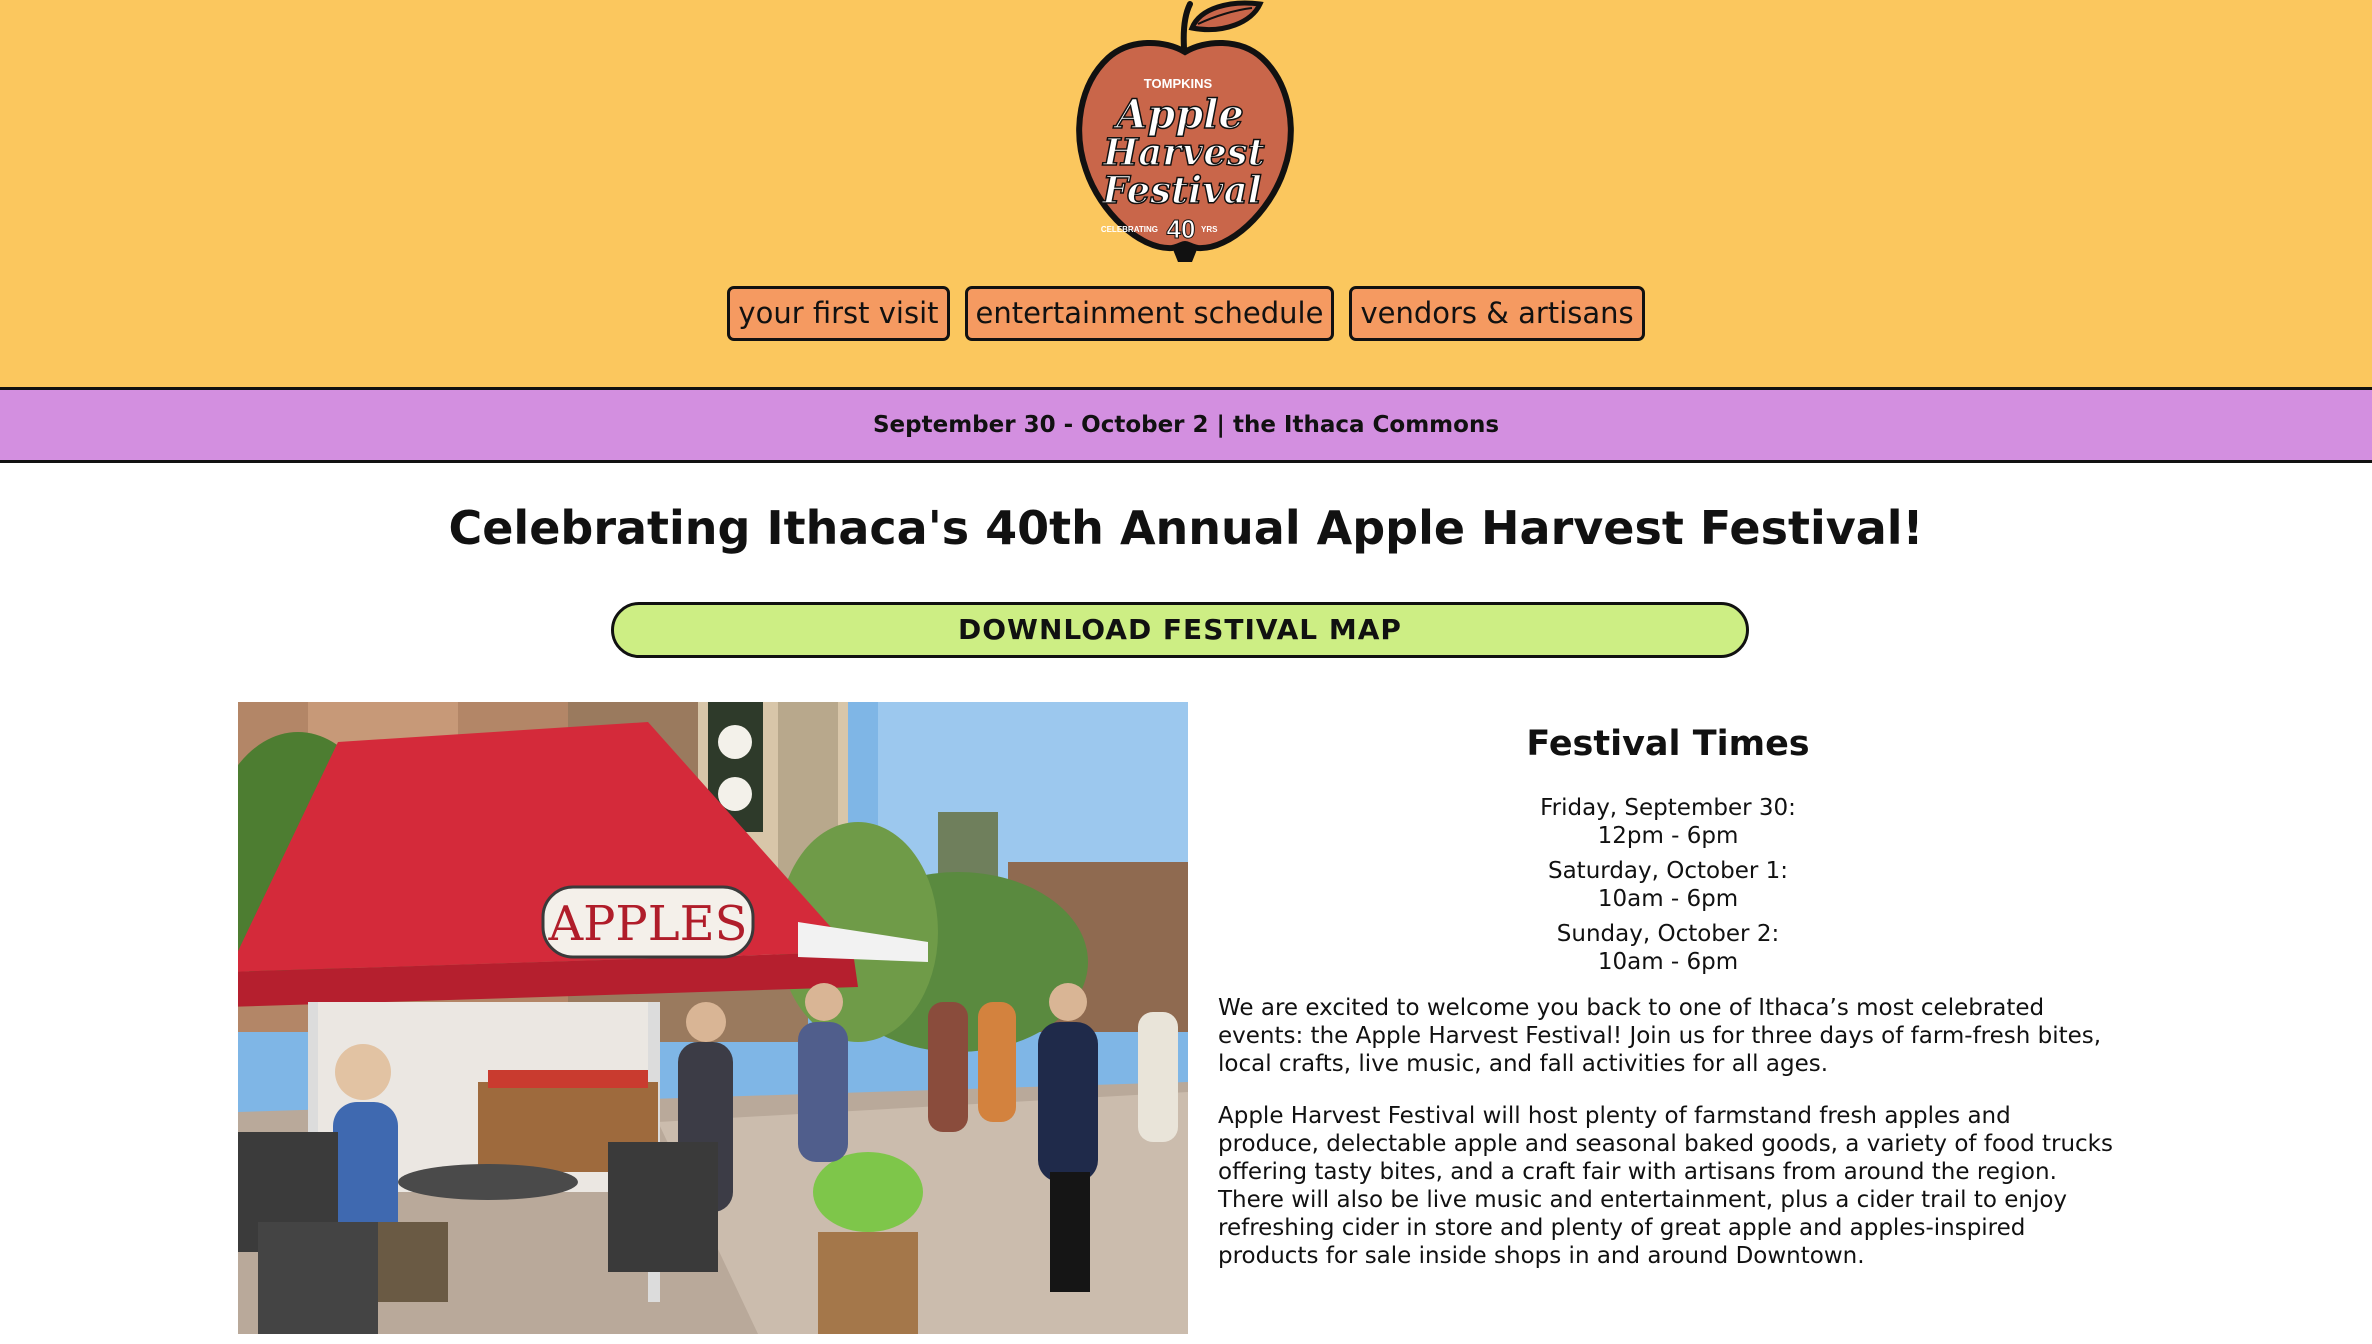 The width and height of the screenshot is (2372, 1344). What do you see at coordinates (1668, 934) in the screenshot?
I see `festival-day-label: Sunday, October 2:` at bounding box center [1668, 934].